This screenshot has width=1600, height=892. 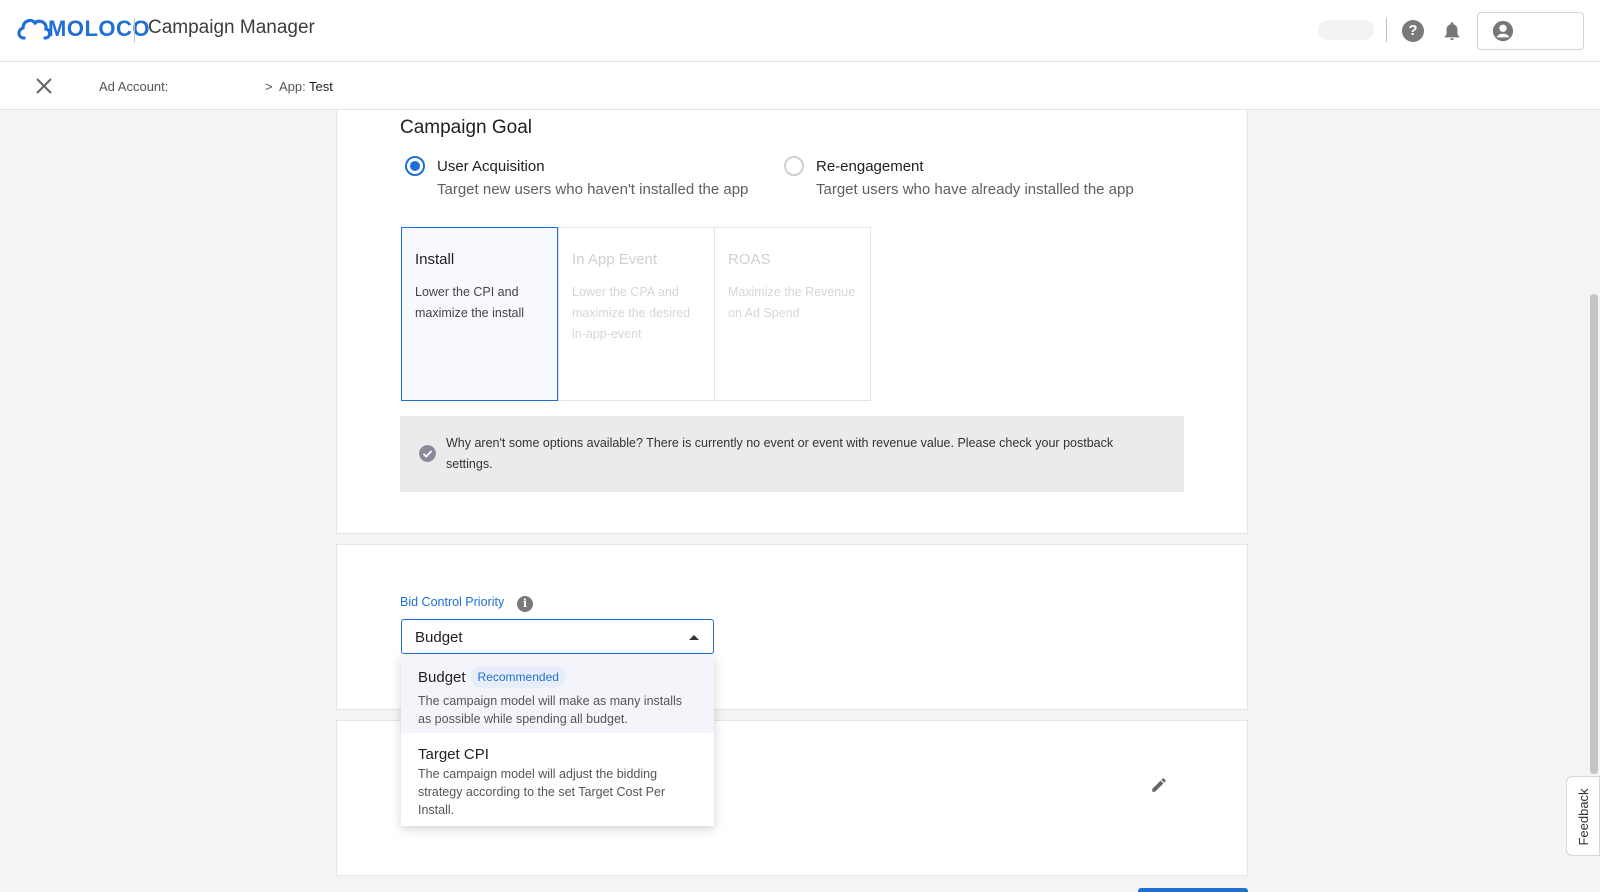 I want to click on user-acquisition-label: User Acquisition, so click(x=491, y=166).